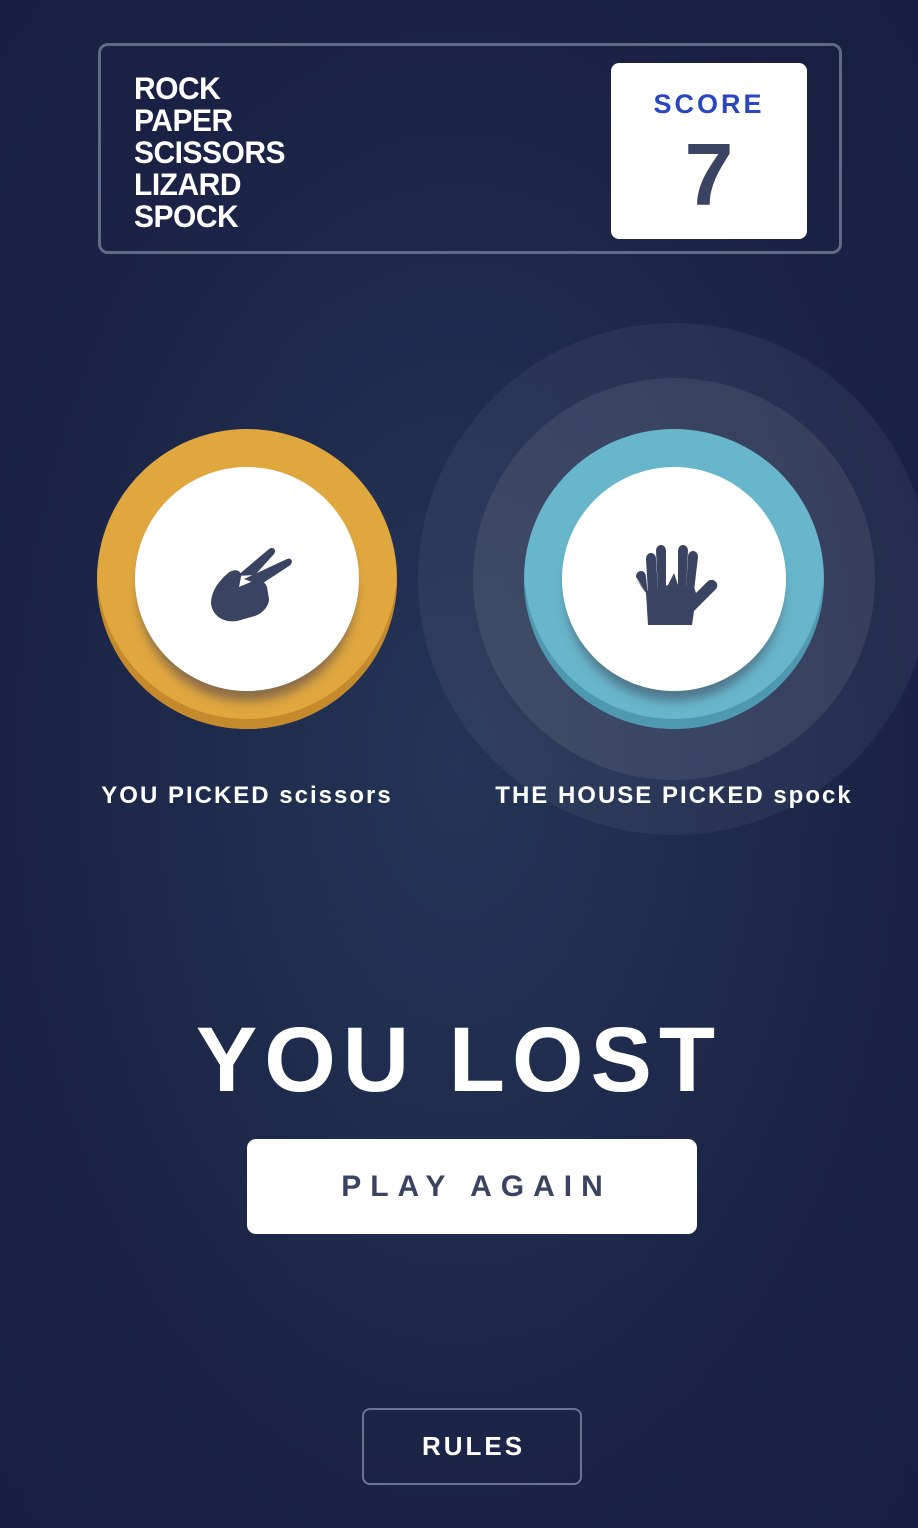 This screenshot has width=918, height=1528. I want to click on house-pick-label: THE HOUSE PICKED spock, so click(674, 795).